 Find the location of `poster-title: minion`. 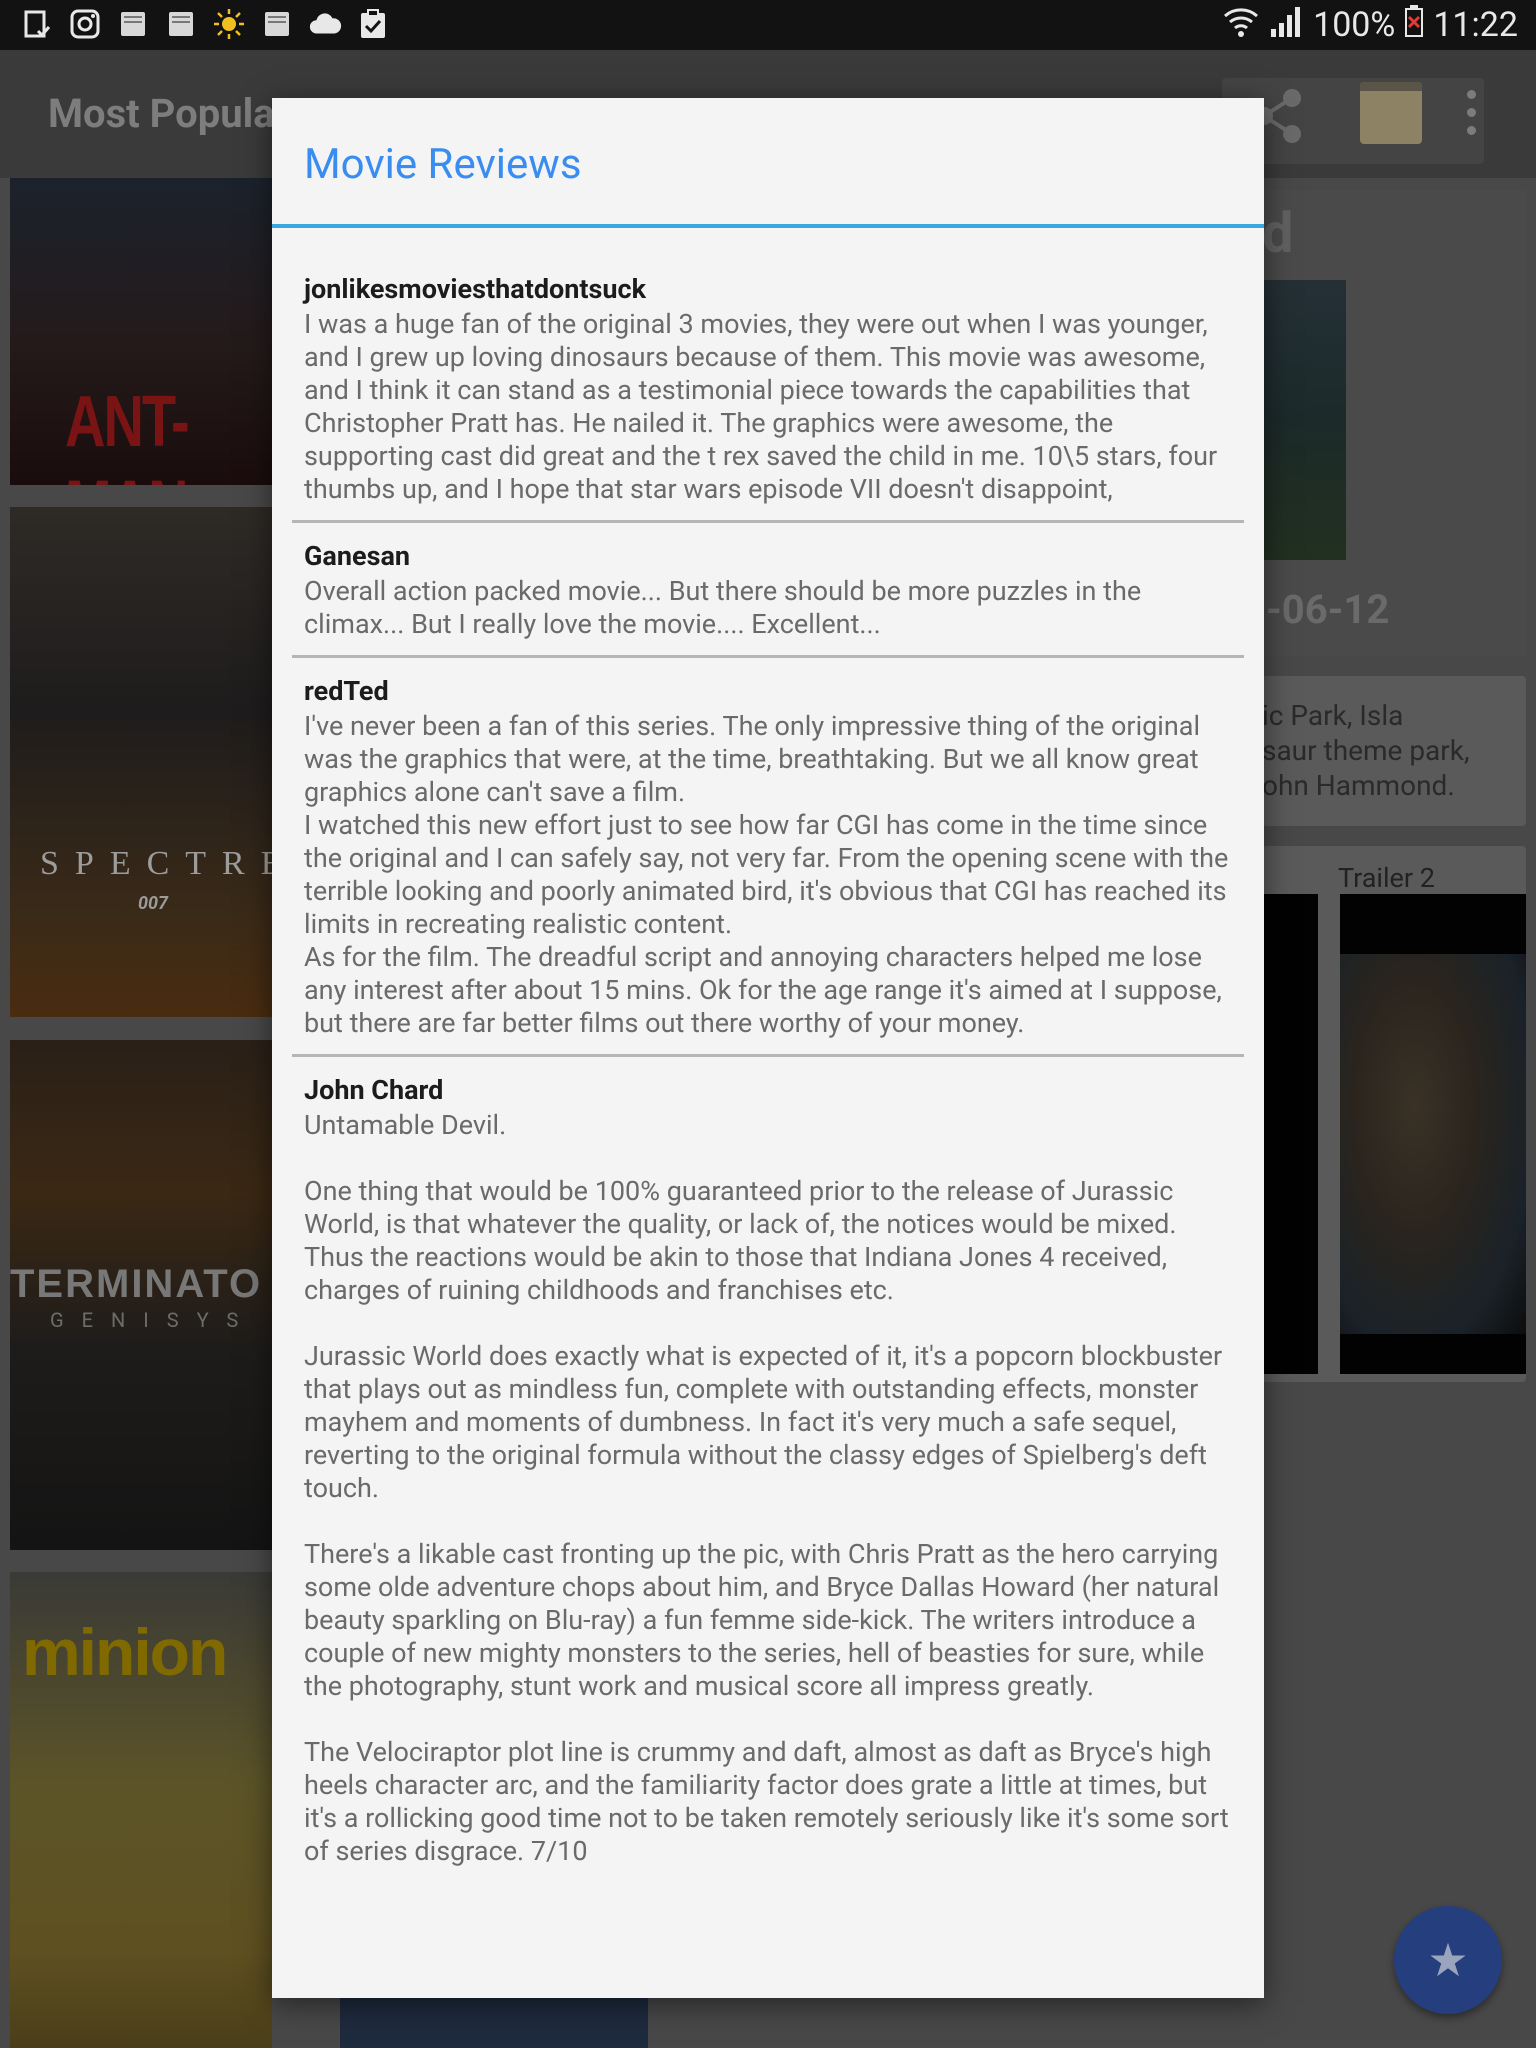

poster-title: minion is located at coordinates (125, 1652).